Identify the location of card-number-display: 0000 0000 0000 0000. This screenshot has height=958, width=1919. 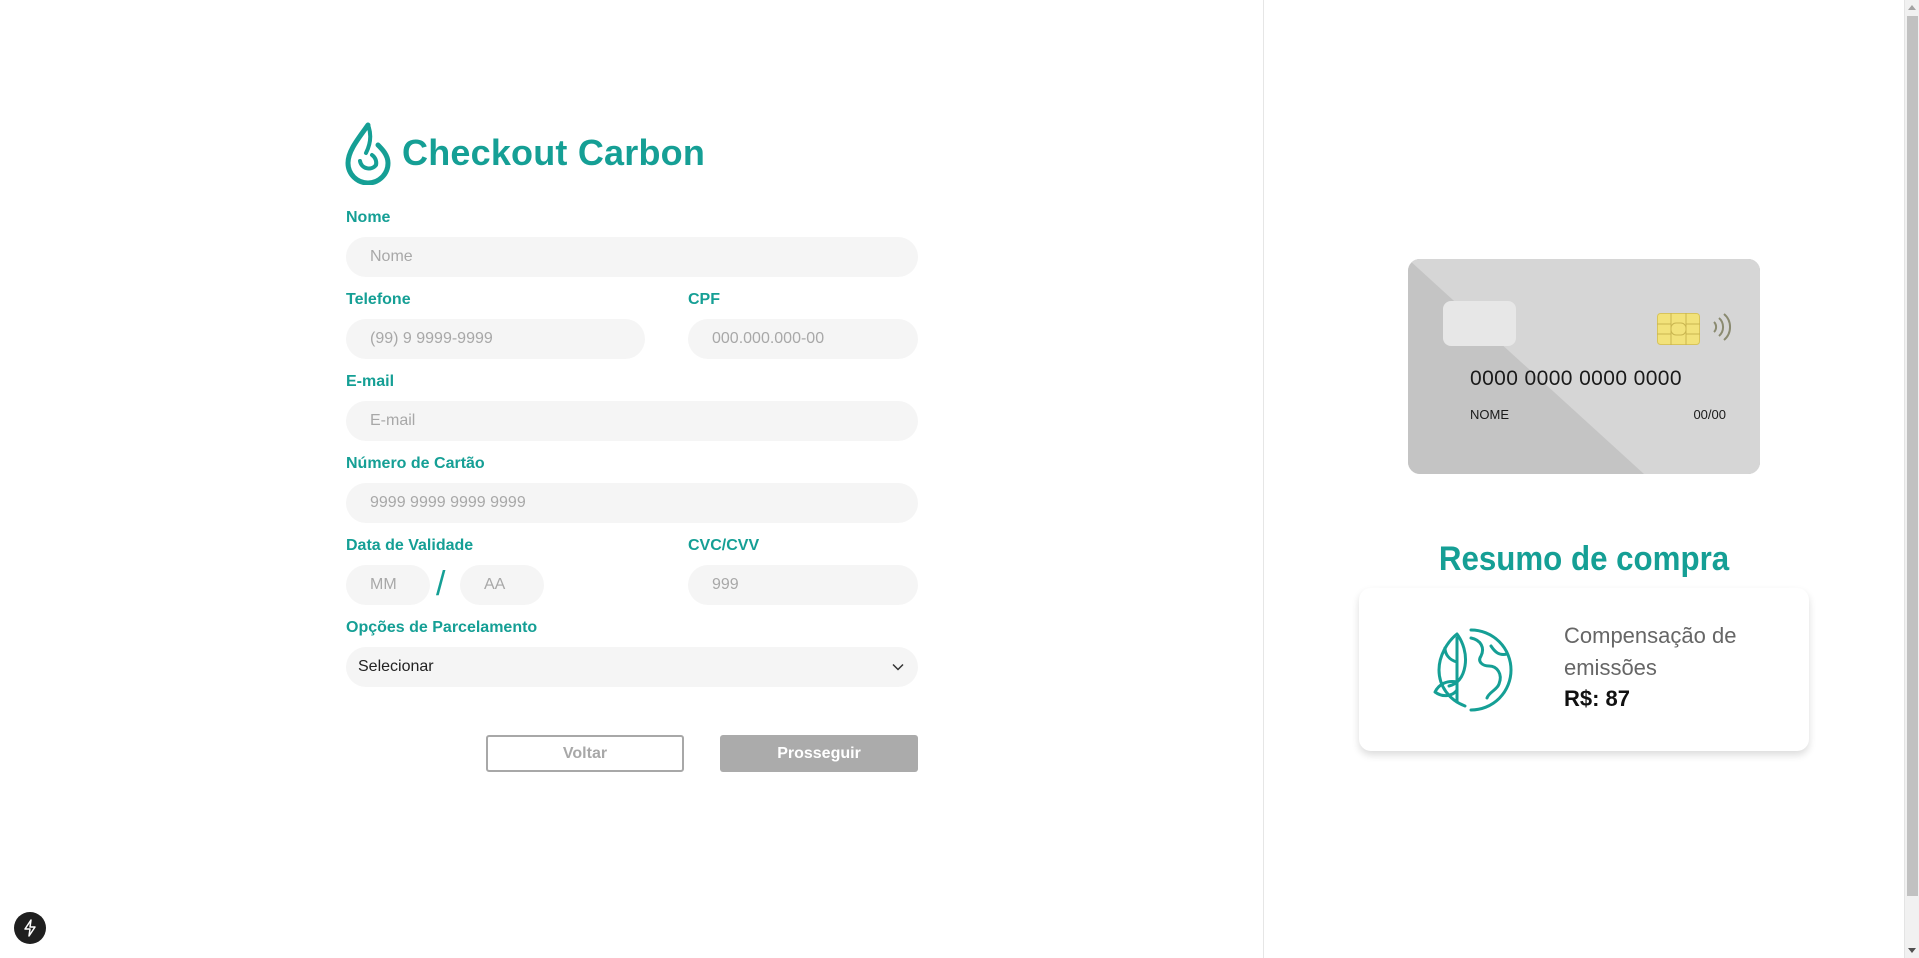
(1576, 378).